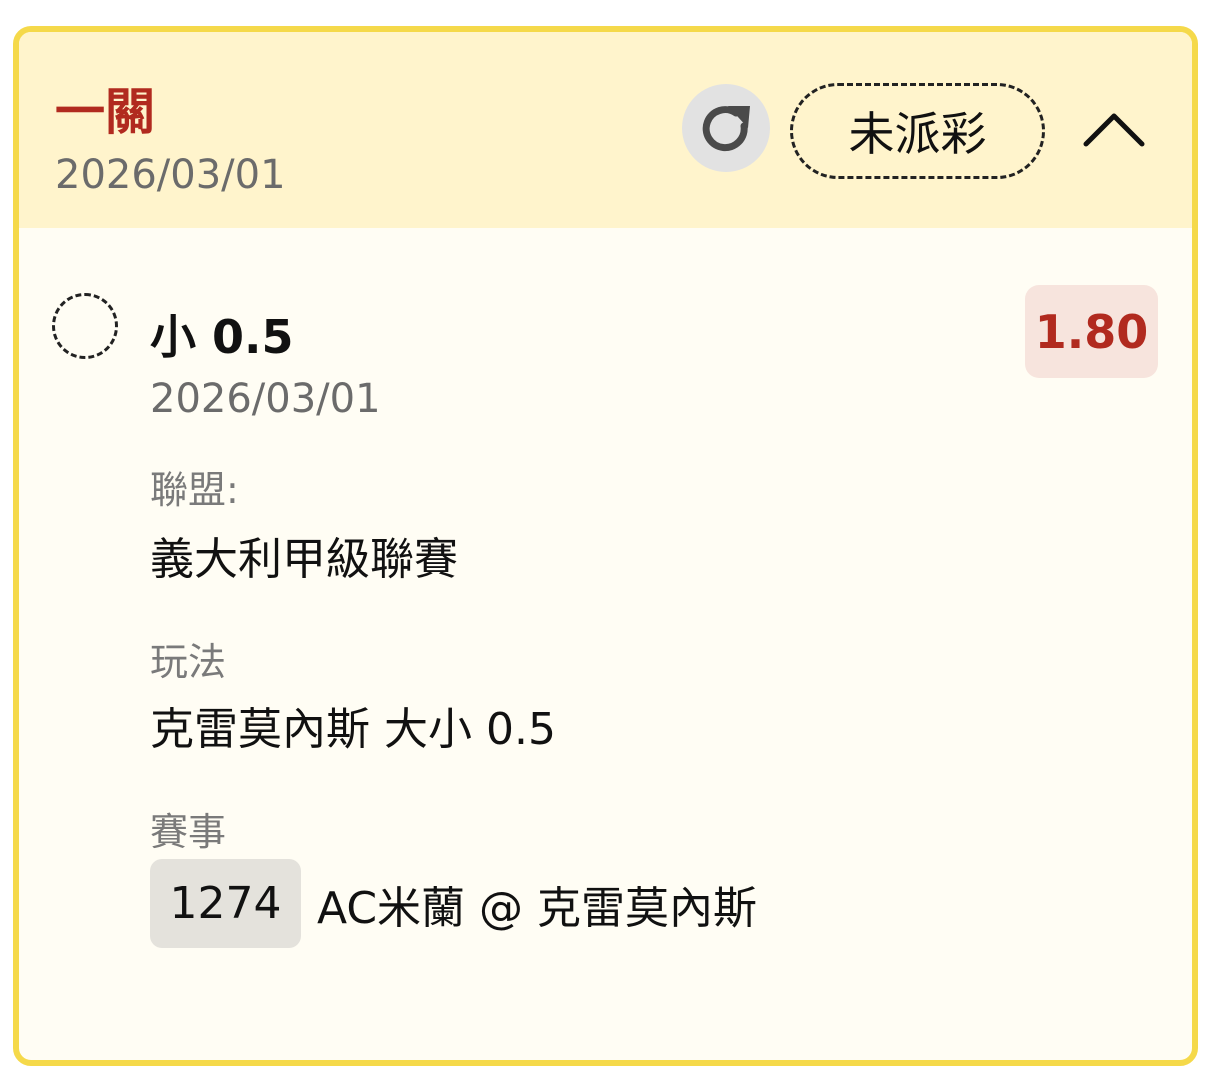 This screenshot has width=1217, height=1066. I want to click on match-code-badge: 1274, so click(225, 903).